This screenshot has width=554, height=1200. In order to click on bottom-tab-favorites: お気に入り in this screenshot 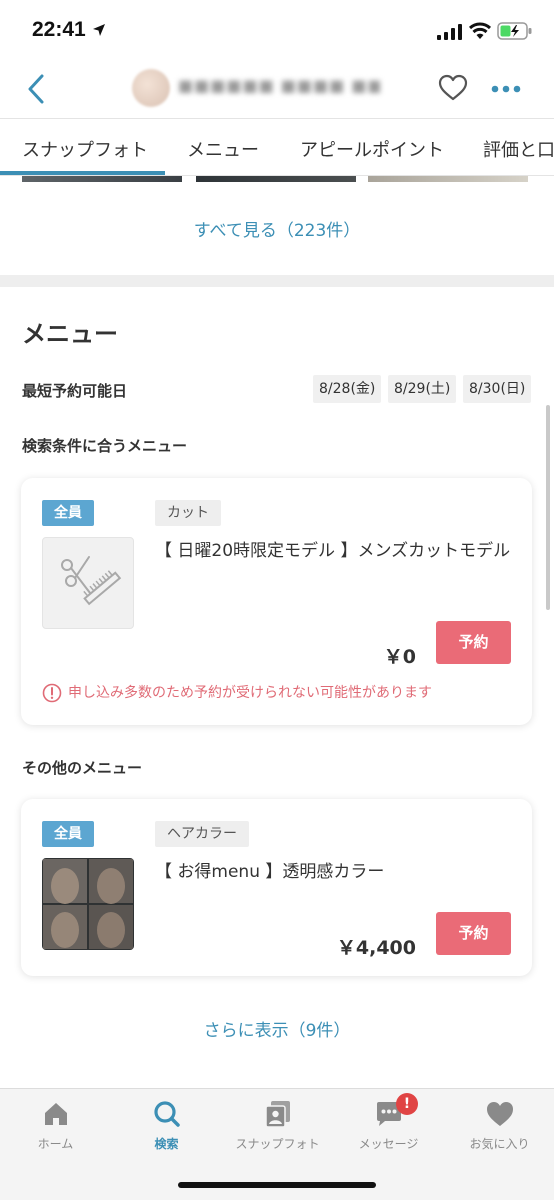, I will do `click(499, 1125)`.